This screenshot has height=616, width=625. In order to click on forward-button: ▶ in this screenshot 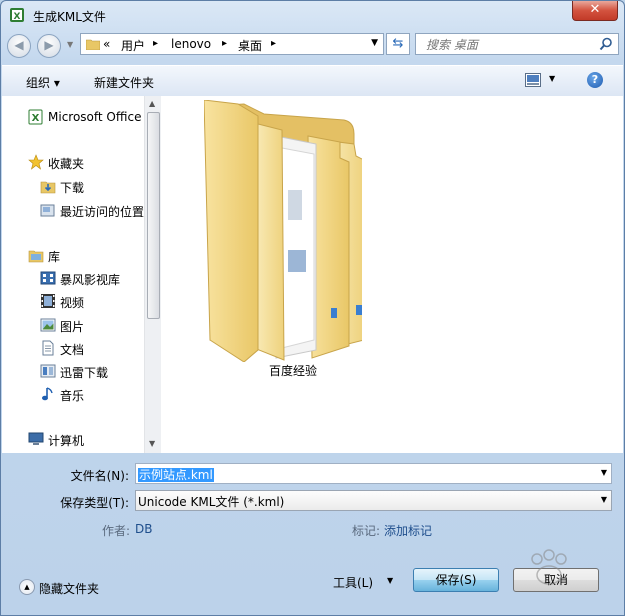, I will do `click(49, 46)`.